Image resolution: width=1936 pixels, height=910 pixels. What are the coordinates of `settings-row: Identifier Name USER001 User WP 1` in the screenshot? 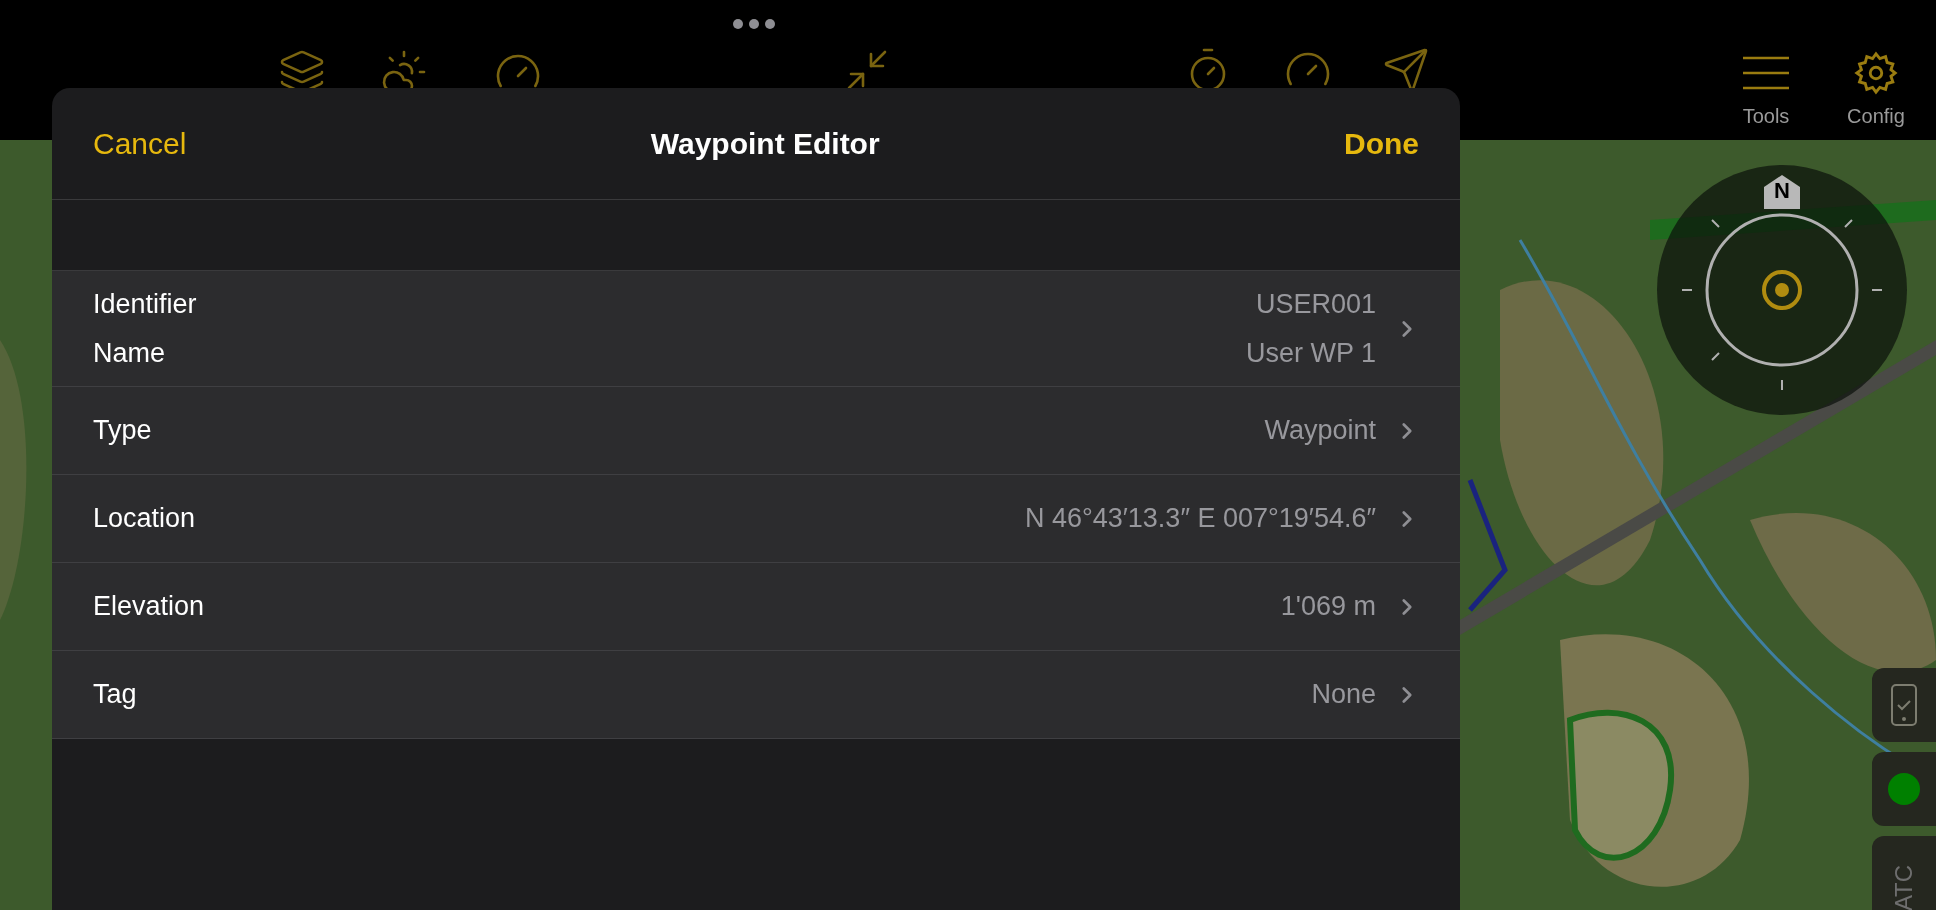 It's located at (756, 329).